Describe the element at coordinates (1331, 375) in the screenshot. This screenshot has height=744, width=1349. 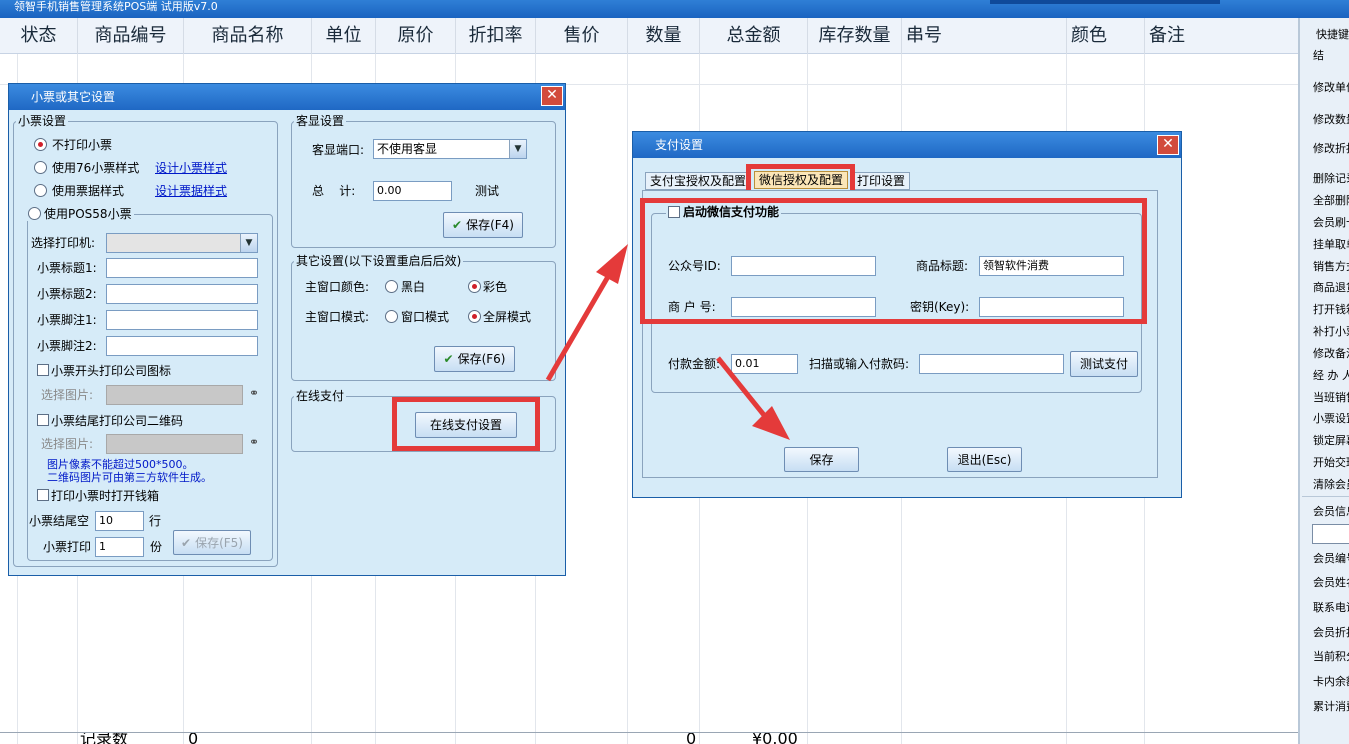
I see `shortcut-item: 经 办 人` at that location.